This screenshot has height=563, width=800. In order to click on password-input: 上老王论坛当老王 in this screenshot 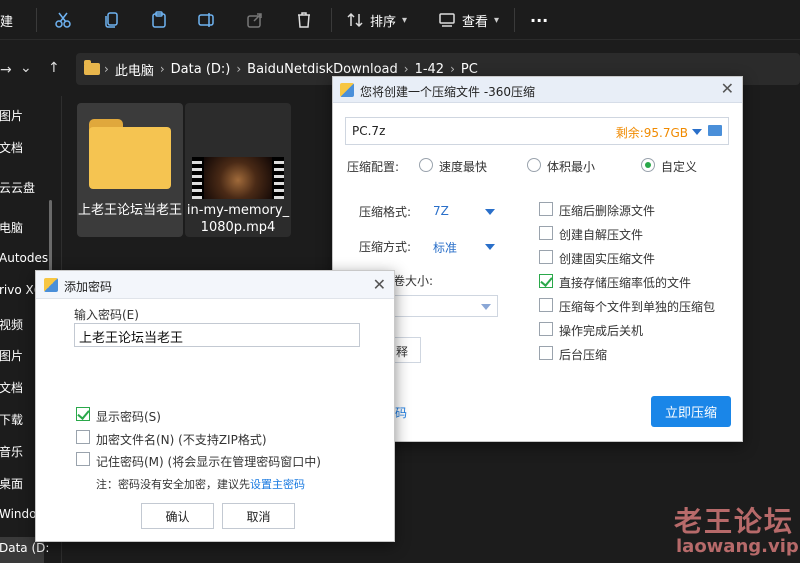, I will do `click(217, 335)`.